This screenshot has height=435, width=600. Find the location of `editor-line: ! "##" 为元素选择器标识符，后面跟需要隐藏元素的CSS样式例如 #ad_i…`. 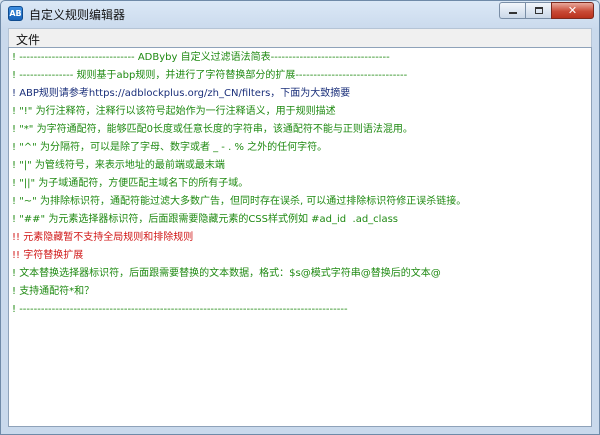

editor-line: ! "##" 为元素选择器标识符，后面跟需要隐藏元素的CSS样式例如 #ad_i… is located at coordinates (205, 219).